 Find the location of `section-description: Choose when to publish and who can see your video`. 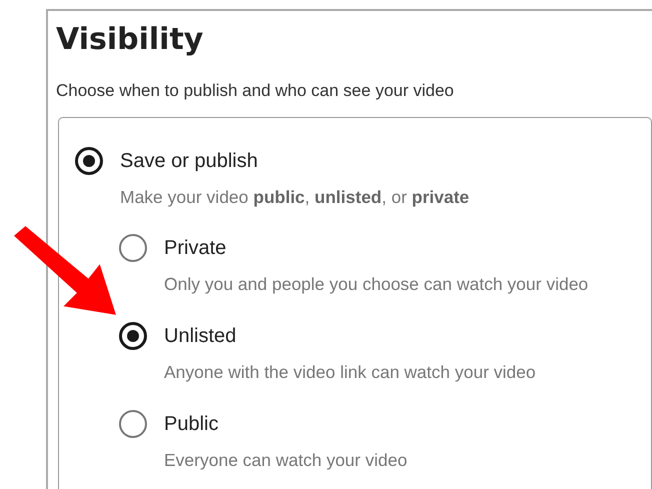

section-description: Choose when to publish and who can see your video is located at coordinates (255, 91).